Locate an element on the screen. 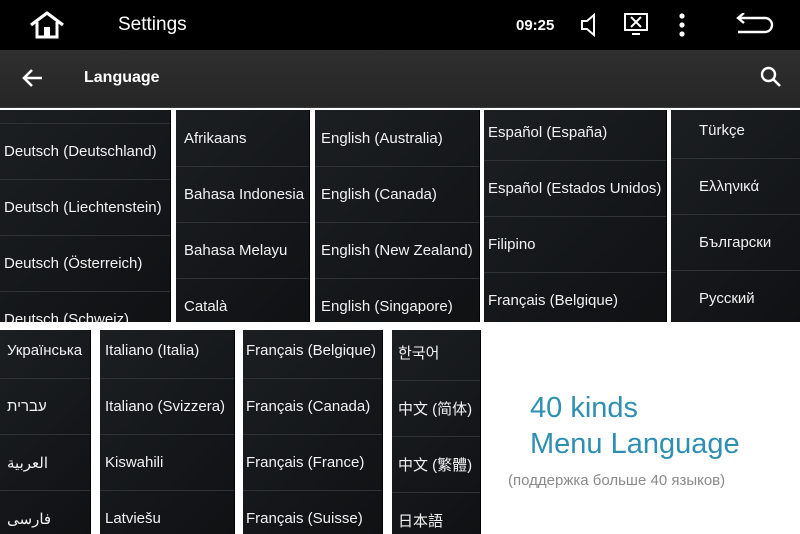  app-title: Settings is located at coordinates (152, 24).